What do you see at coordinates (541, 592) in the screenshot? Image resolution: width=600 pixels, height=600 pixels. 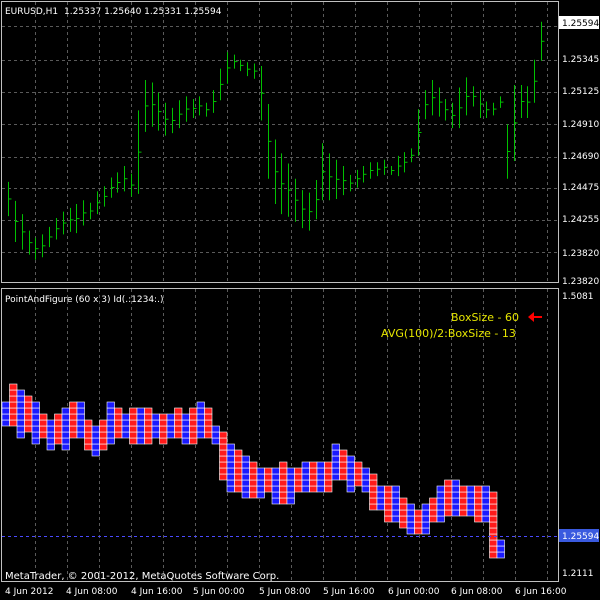 I see `time-axis-label: 6 Jun 16:00` at bounding box center [541, 592].